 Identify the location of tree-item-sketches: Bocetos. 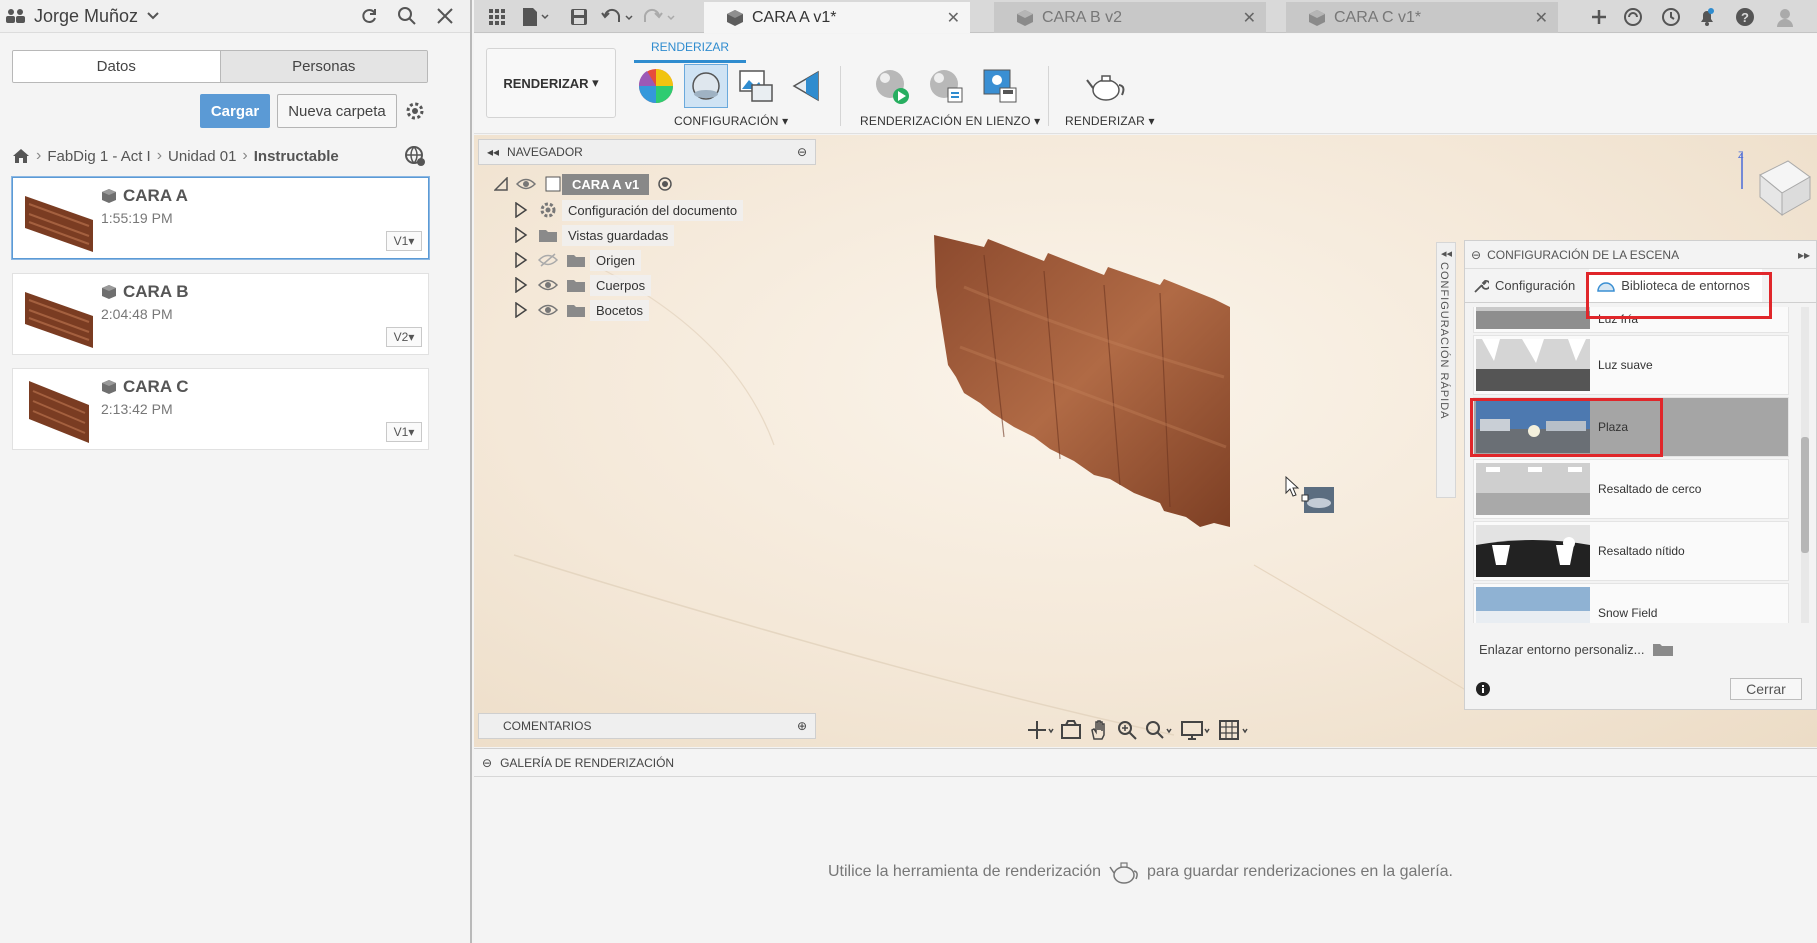
(581, 310).